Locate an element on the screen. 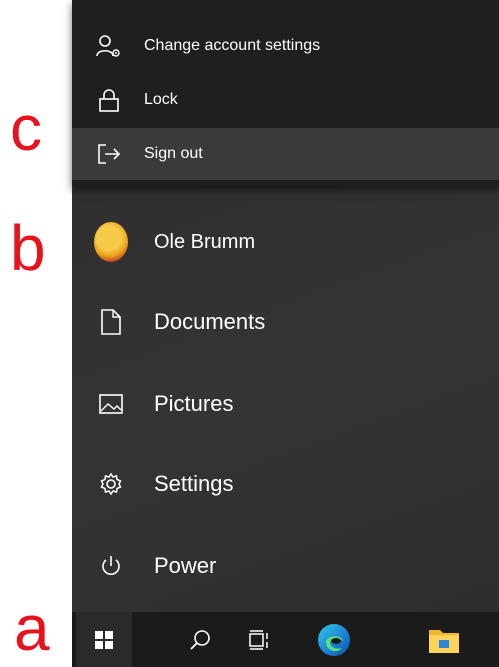  user-name-label: Ole Brumm is located at coordinates (205, 241).